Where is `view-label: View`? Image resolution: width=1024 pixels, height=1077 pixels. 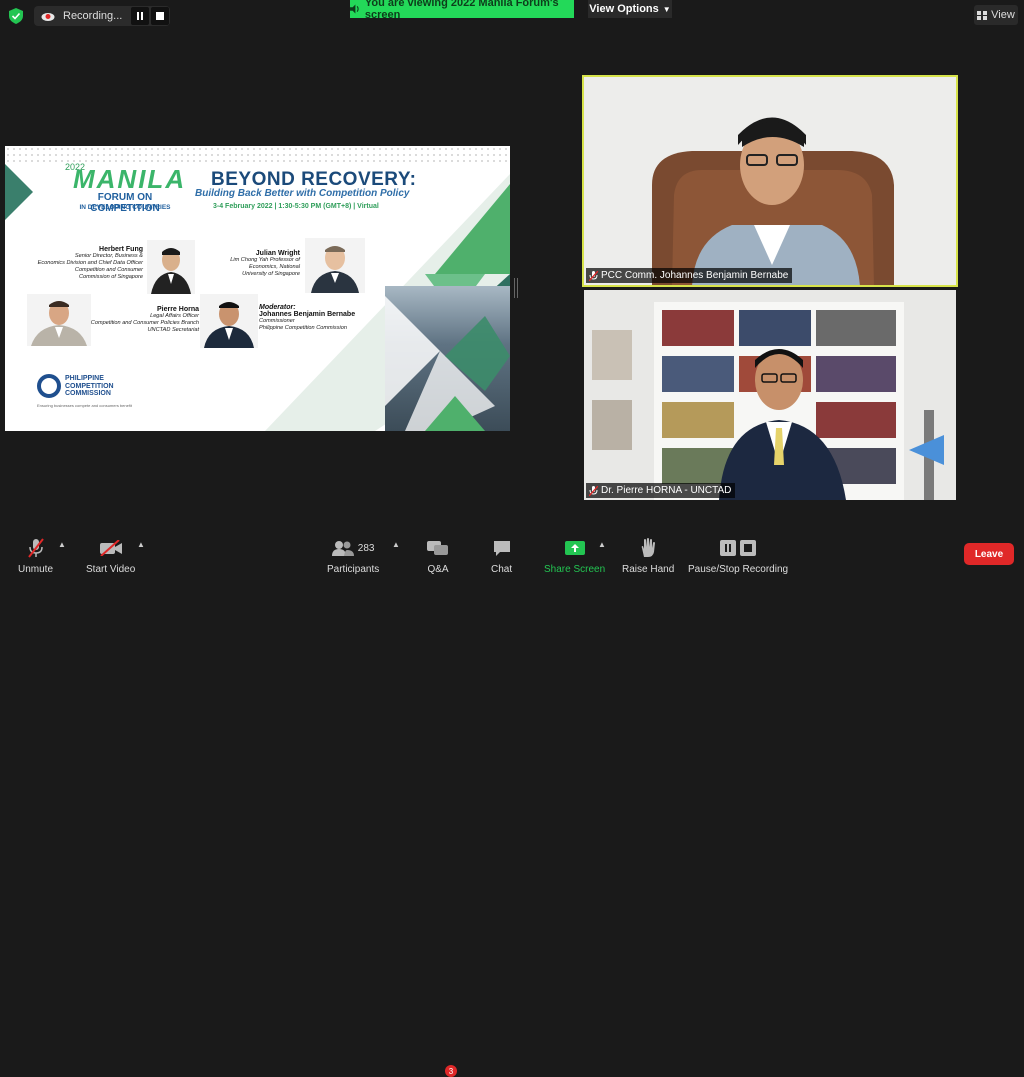 view-label: View is located at coordinates (1003, 15).